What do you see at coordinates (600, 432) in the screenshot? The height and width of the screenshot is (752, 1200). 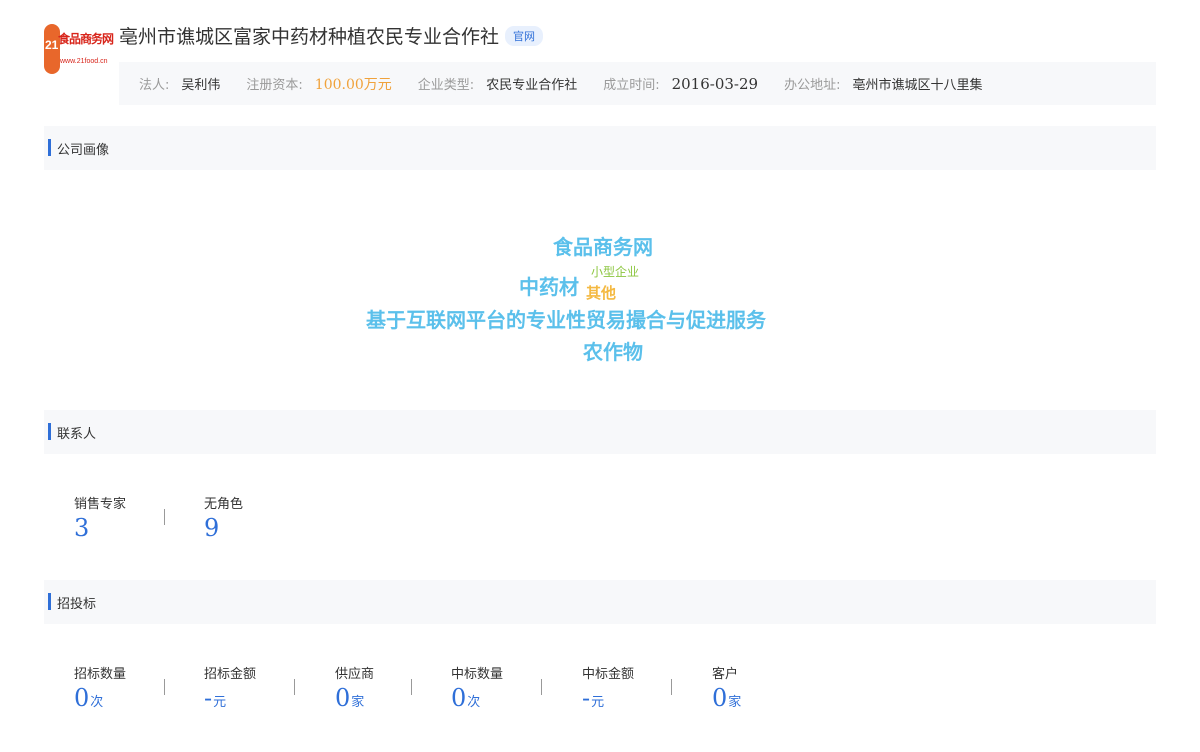 I see `section-header-contacts: 联系人` at bounding box center [600, 432].